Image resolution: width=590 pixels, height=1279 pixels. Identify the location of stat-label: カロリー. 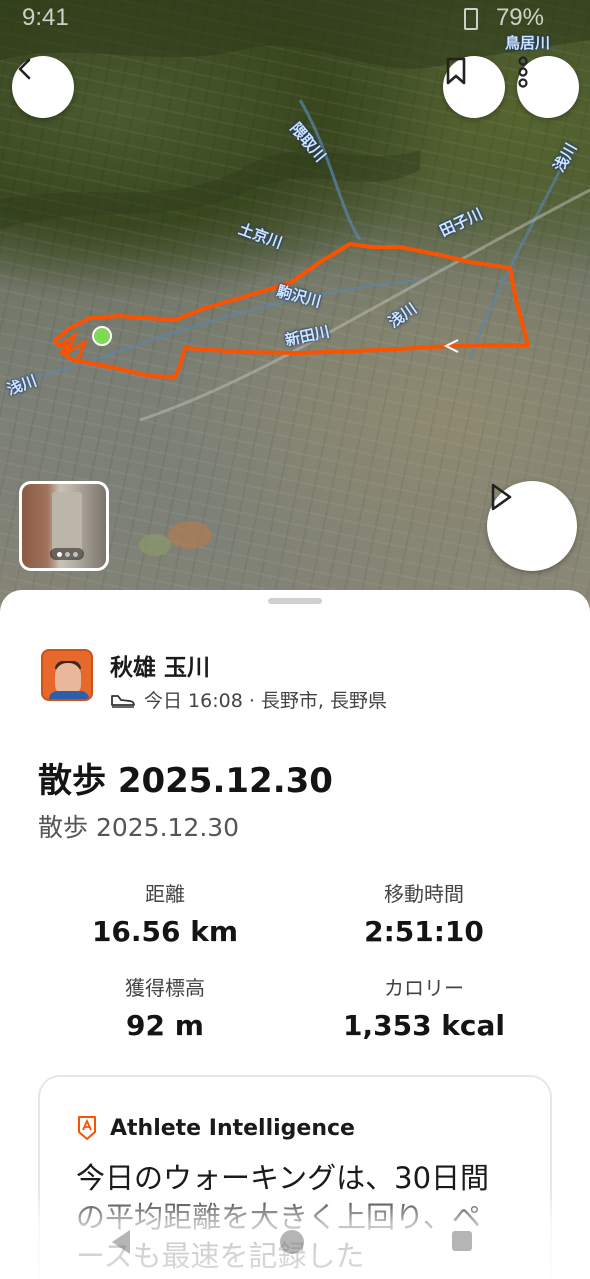
(424, 988).